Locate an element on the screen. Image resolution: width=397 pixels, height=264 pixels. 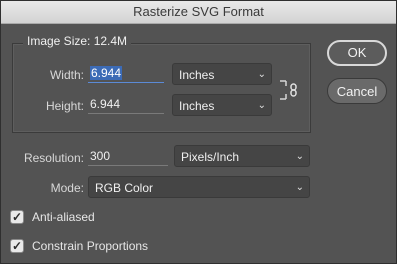
width-value: 6.944 is located at coordinates (106, 73).